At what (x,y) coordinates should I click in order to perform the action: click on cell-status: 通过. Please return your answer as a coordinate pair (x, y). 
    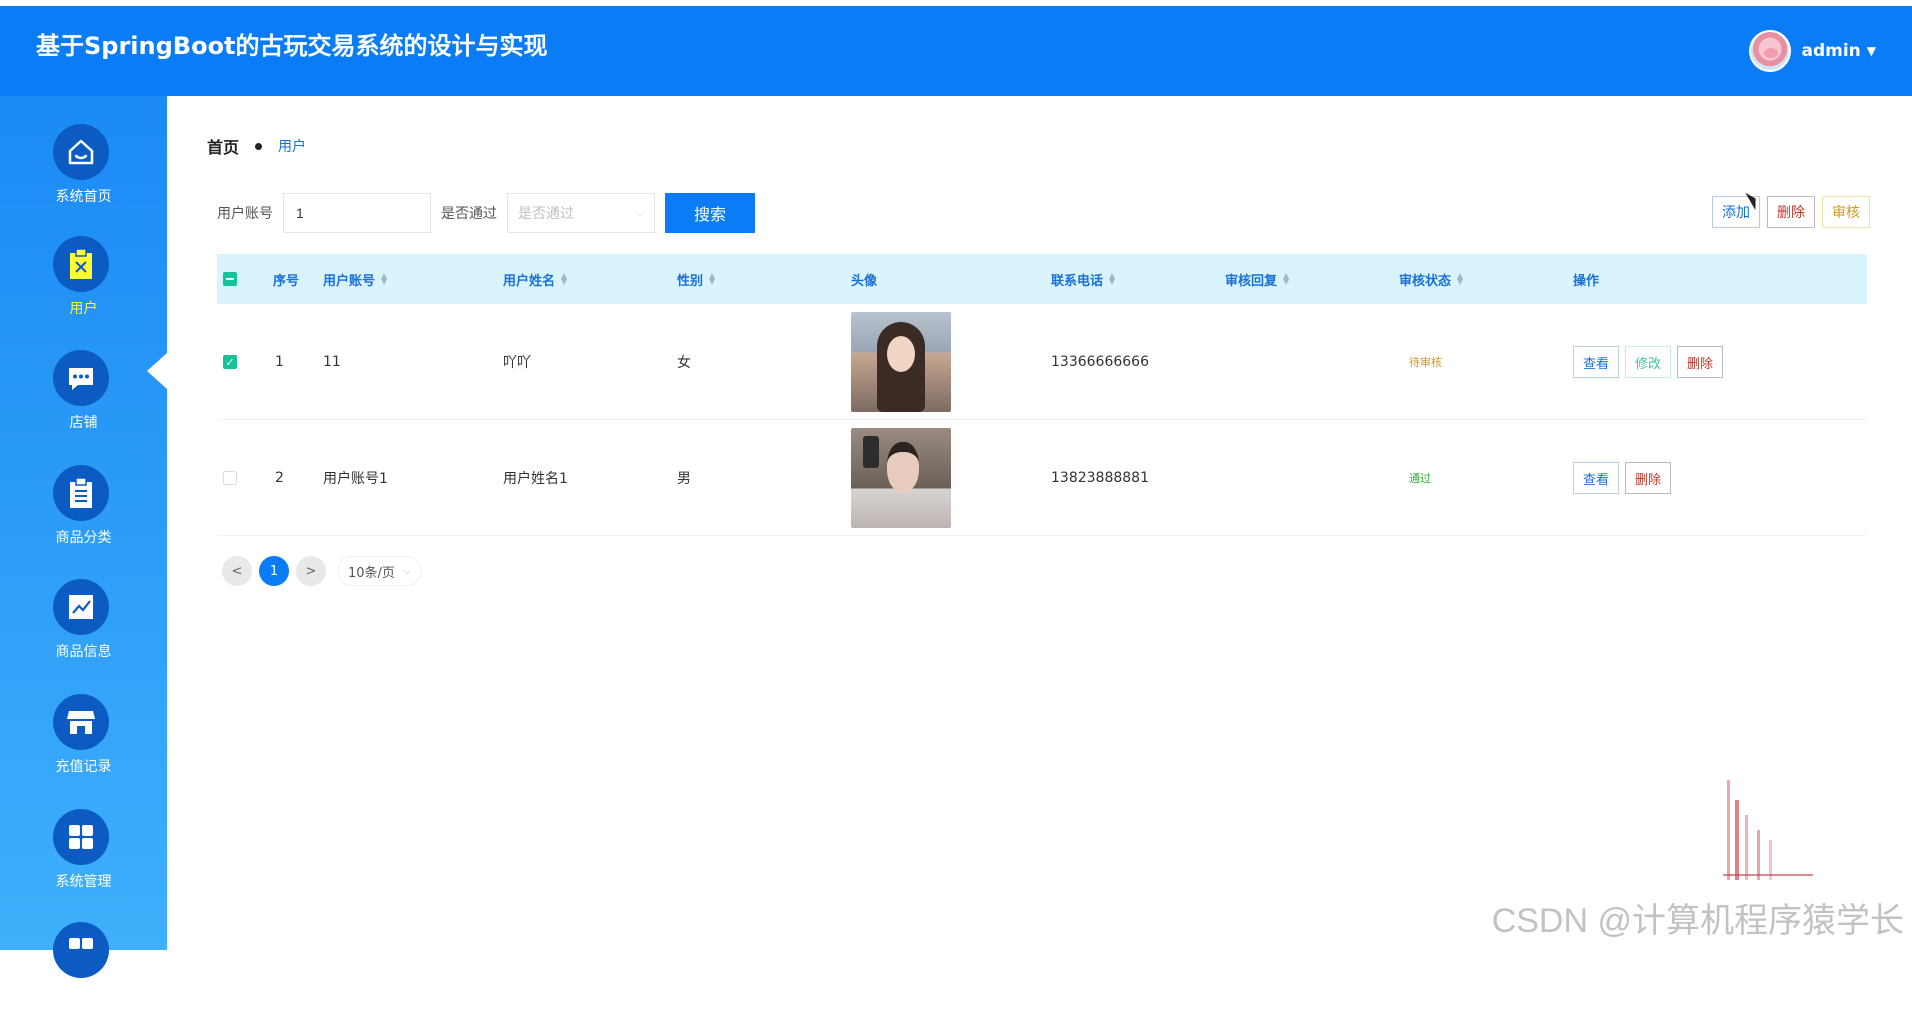
    Looking at the image, I should click on (1420, 478).